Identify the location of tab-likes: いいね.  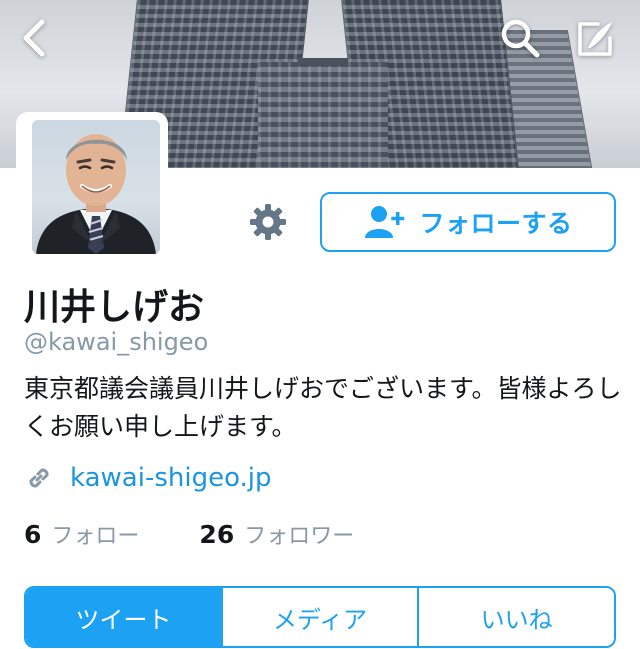
(516, 617).